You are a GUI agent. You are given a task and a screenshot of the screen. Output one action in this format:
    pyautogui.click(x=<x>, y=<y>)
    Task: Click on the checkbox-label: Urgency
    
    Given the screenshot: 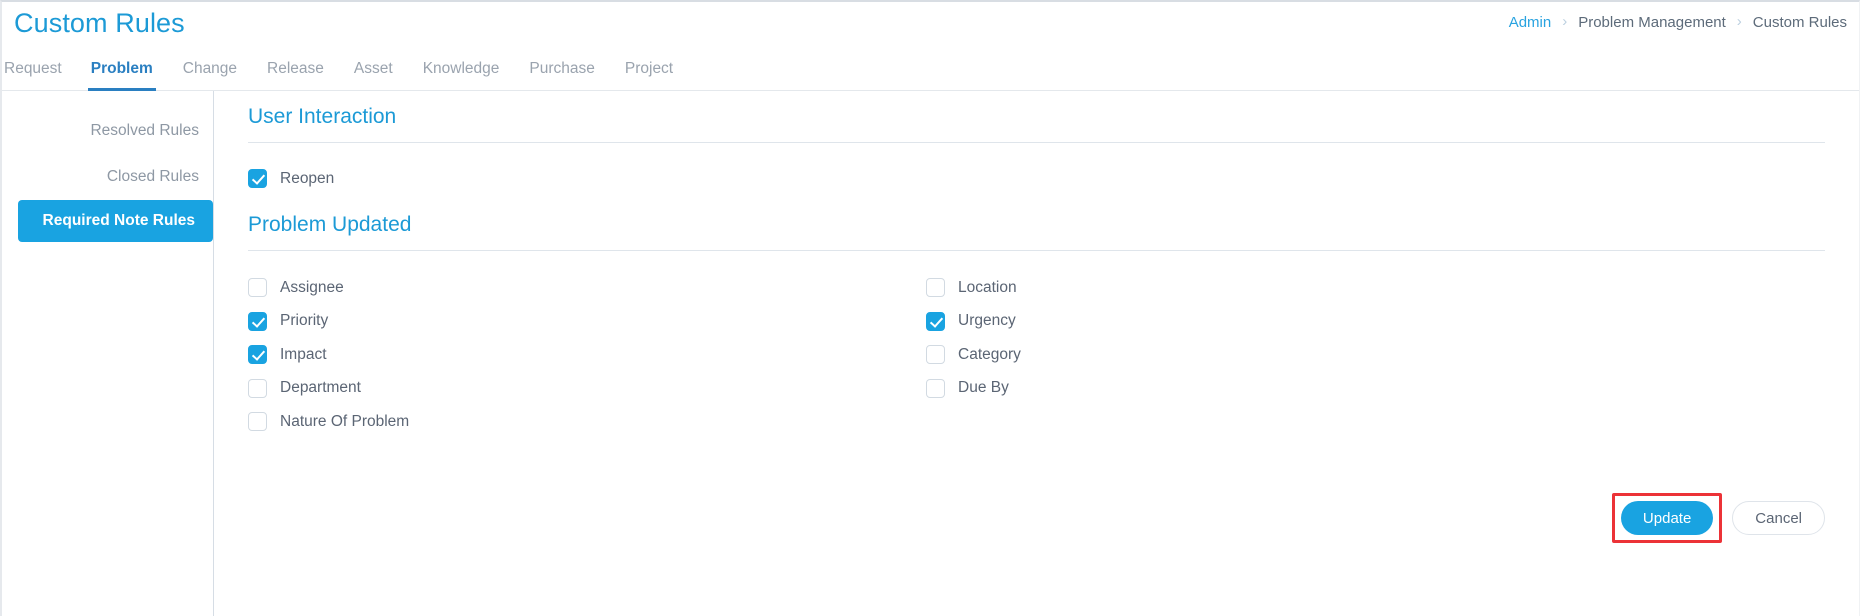 What is the action you would take?
    pyautogui.click(x=987, y=321)
    